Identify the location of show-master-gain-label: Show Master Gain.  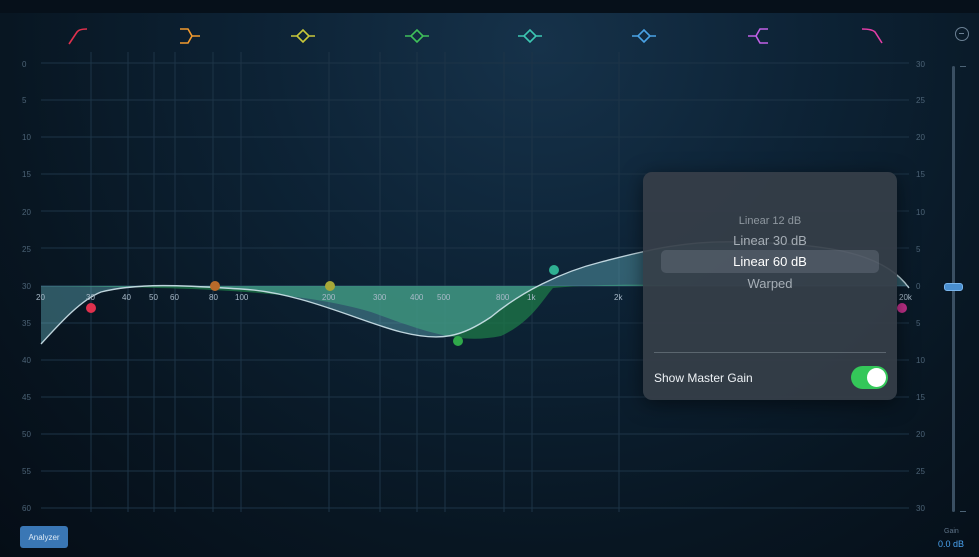
(703, 378).